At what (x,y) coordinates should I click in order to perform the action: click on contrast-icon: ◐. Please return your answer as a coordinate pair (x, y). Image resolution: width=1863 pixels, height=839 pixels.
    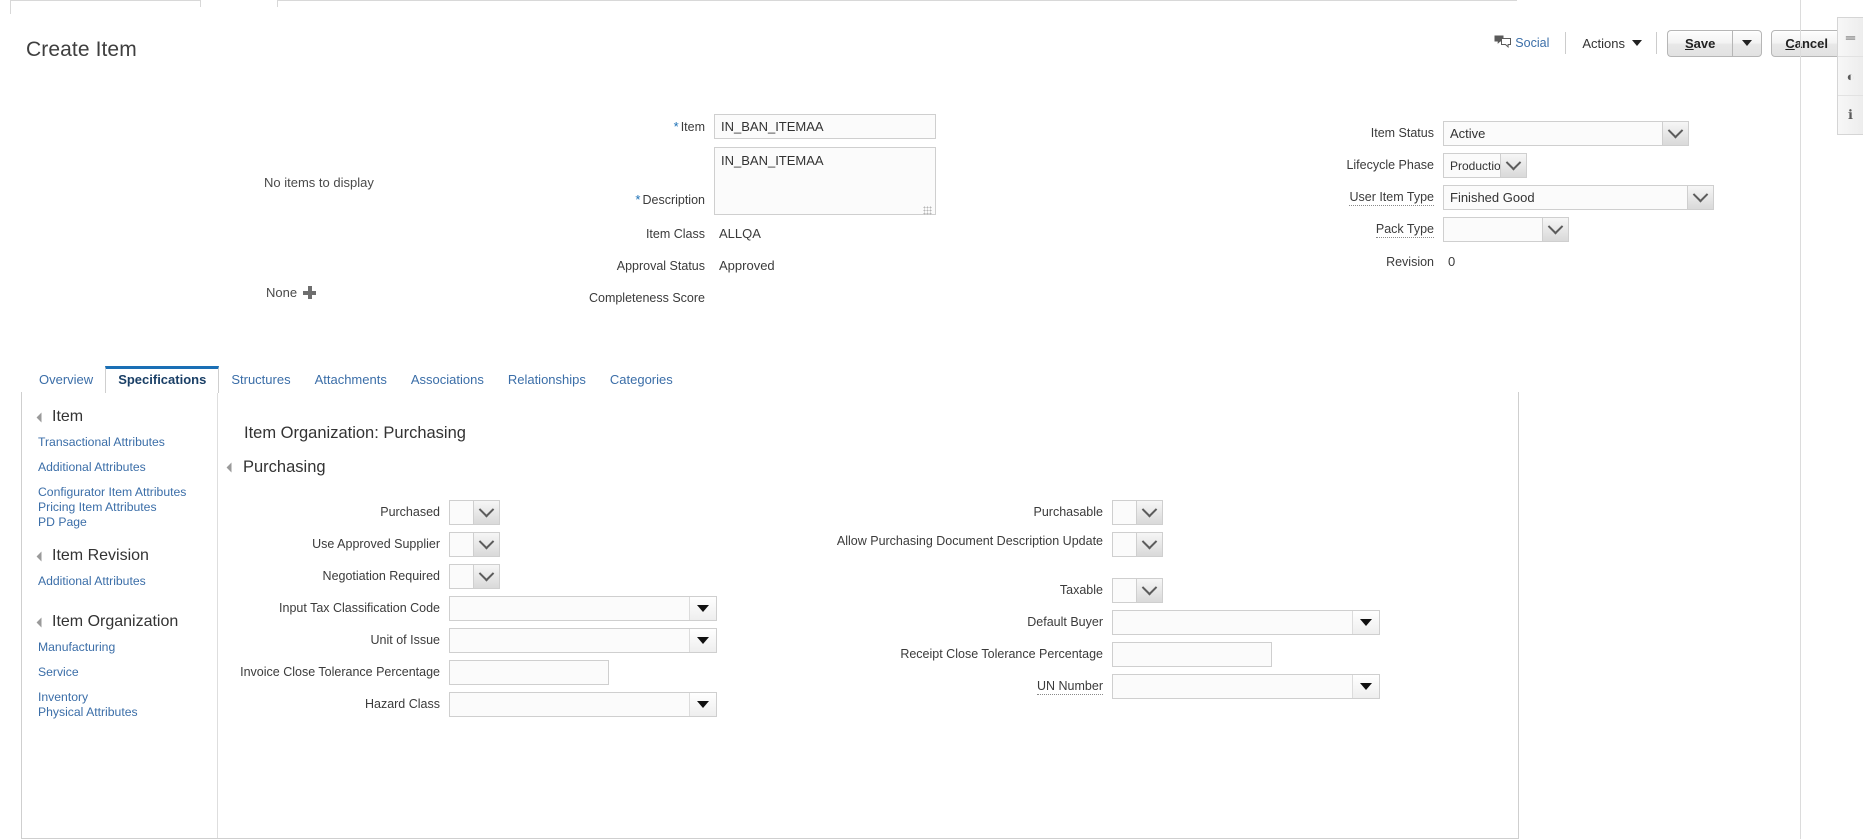
    Looking at the image, I should click on (1850, 76).